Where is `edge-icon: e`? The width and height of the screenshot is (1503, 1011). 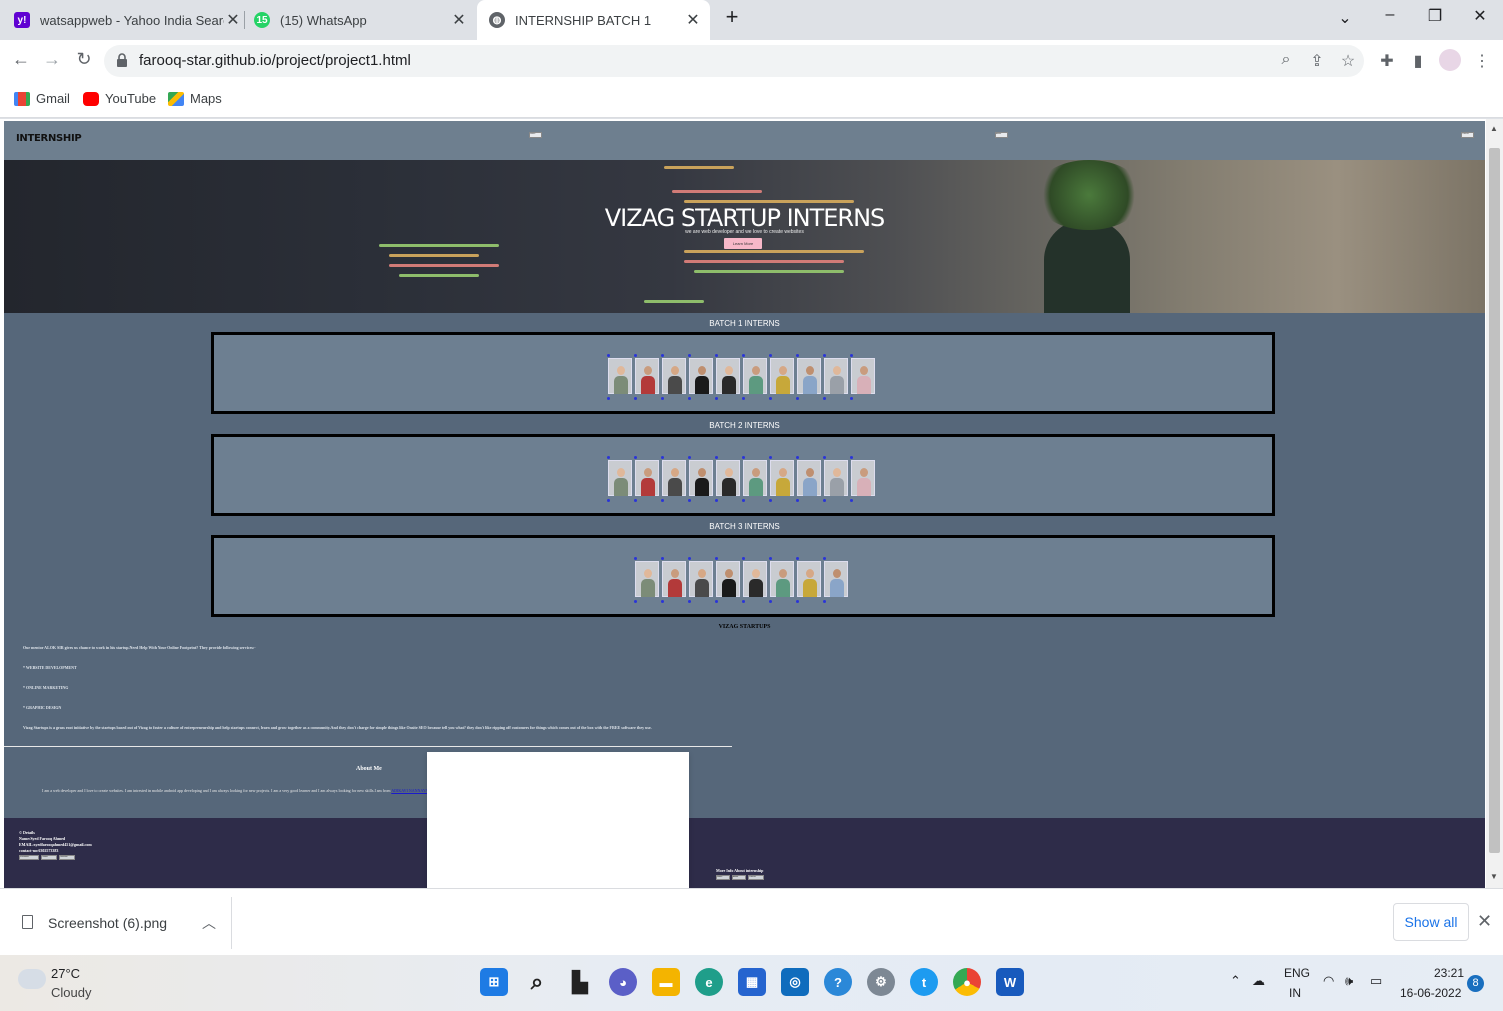
edge-icon: e is located at coordinates (709, 982).